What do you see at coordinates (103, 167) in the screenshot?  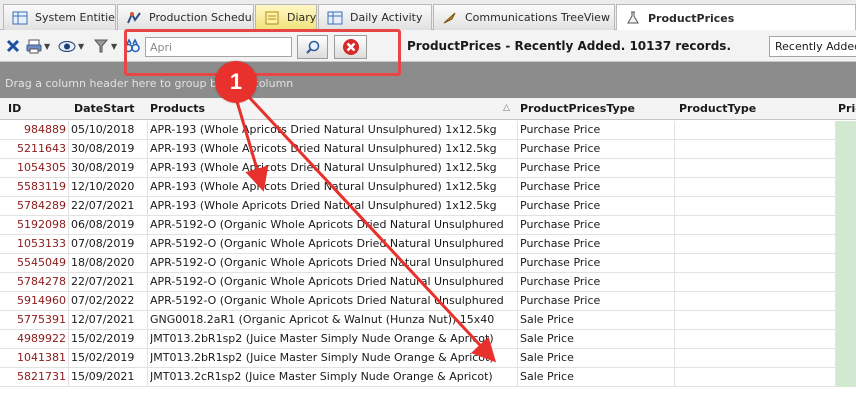 I see `cell-datestart: 30/08/2019` at bounding box center [103, 167].